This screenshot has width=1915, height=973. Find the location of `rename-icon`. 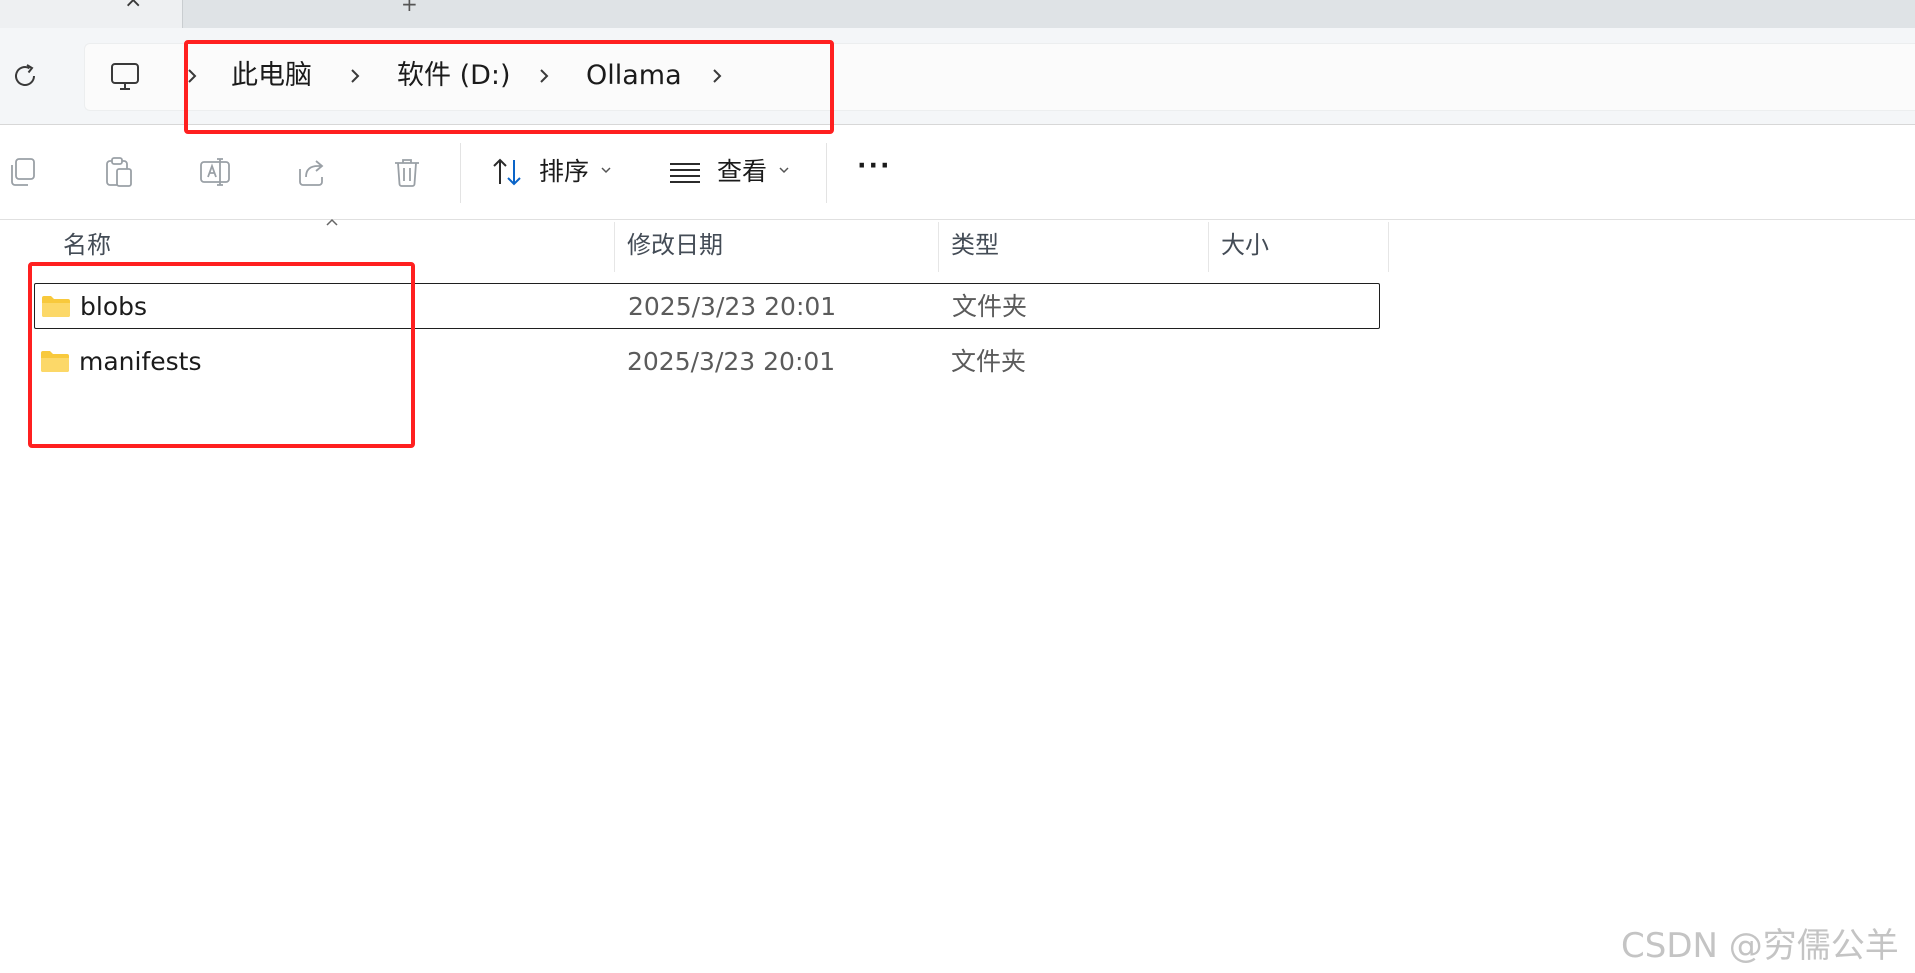

rename-icon is located at coordinates (215, 172).